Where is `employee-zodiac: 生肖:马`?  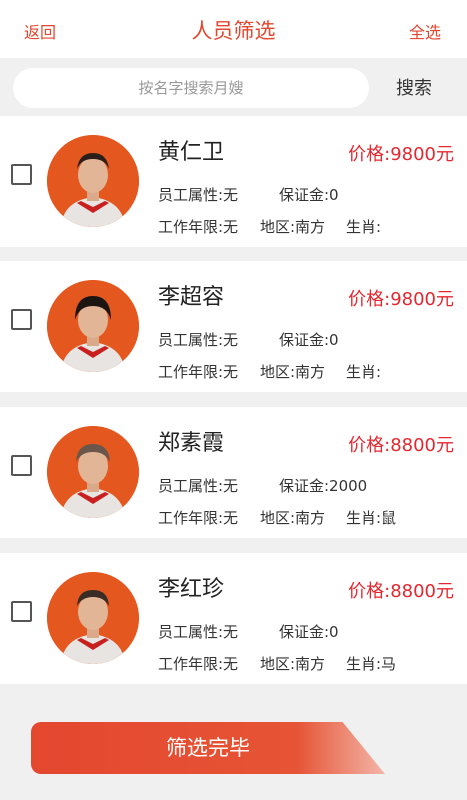
employee-zodiac: 生肖:马 is located at coordinates (371, 664).